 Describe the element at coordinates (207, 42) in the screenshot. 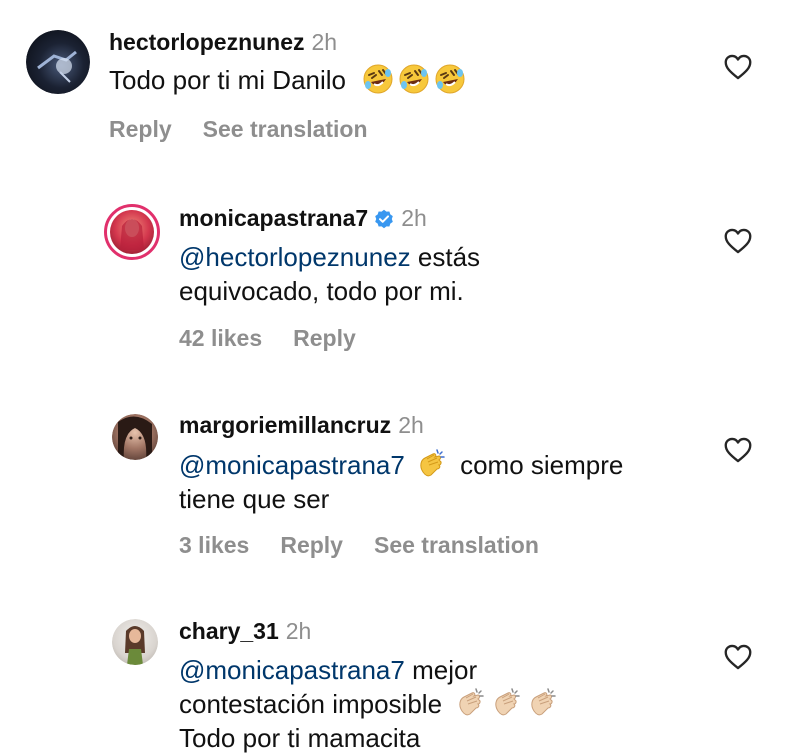

I see `username: hectorlopeznunez` at that location.